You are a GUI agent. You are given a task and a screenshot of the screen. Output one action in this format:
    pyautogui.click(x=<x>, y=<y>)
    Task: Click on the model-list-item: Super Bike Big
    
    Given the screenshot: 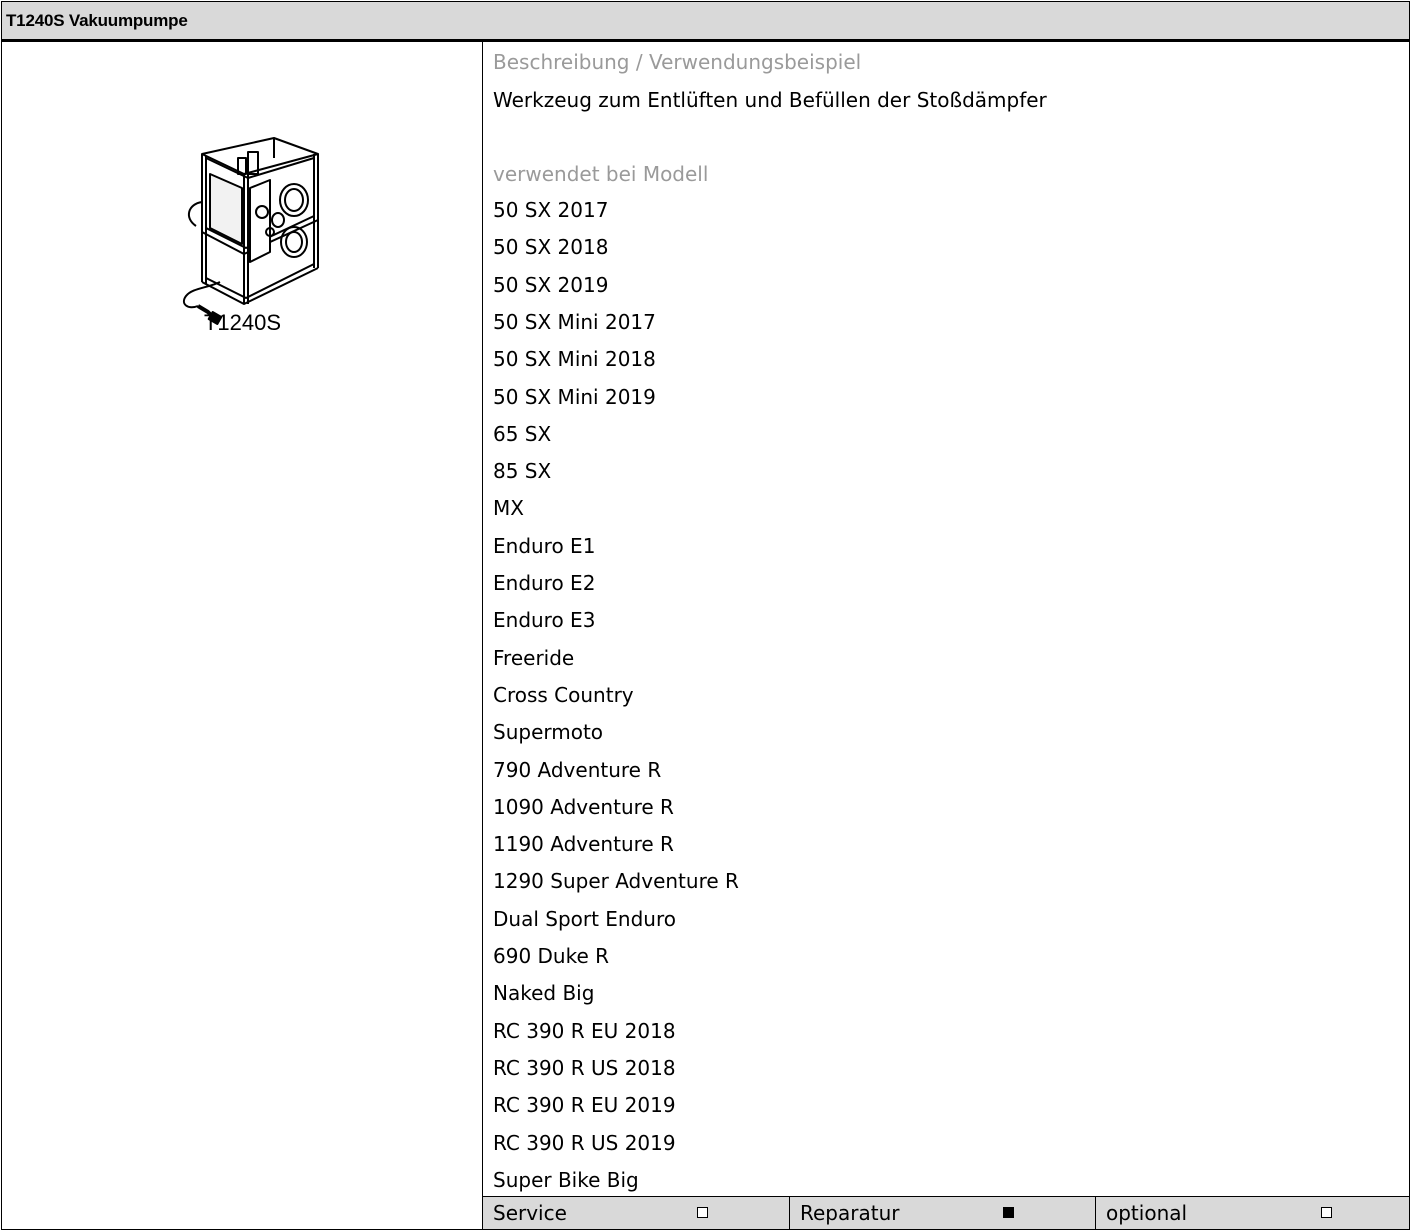 What is the action you would take?
    pyautogui.click(x=566, y=1180)
    